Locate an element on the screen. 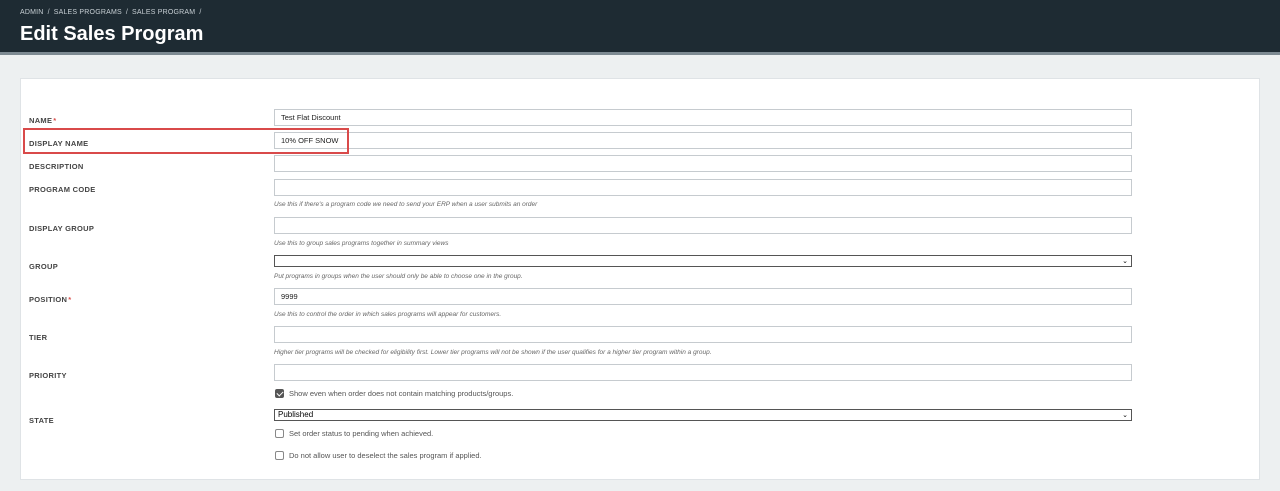  description-input is located at coordinates (703, 163).